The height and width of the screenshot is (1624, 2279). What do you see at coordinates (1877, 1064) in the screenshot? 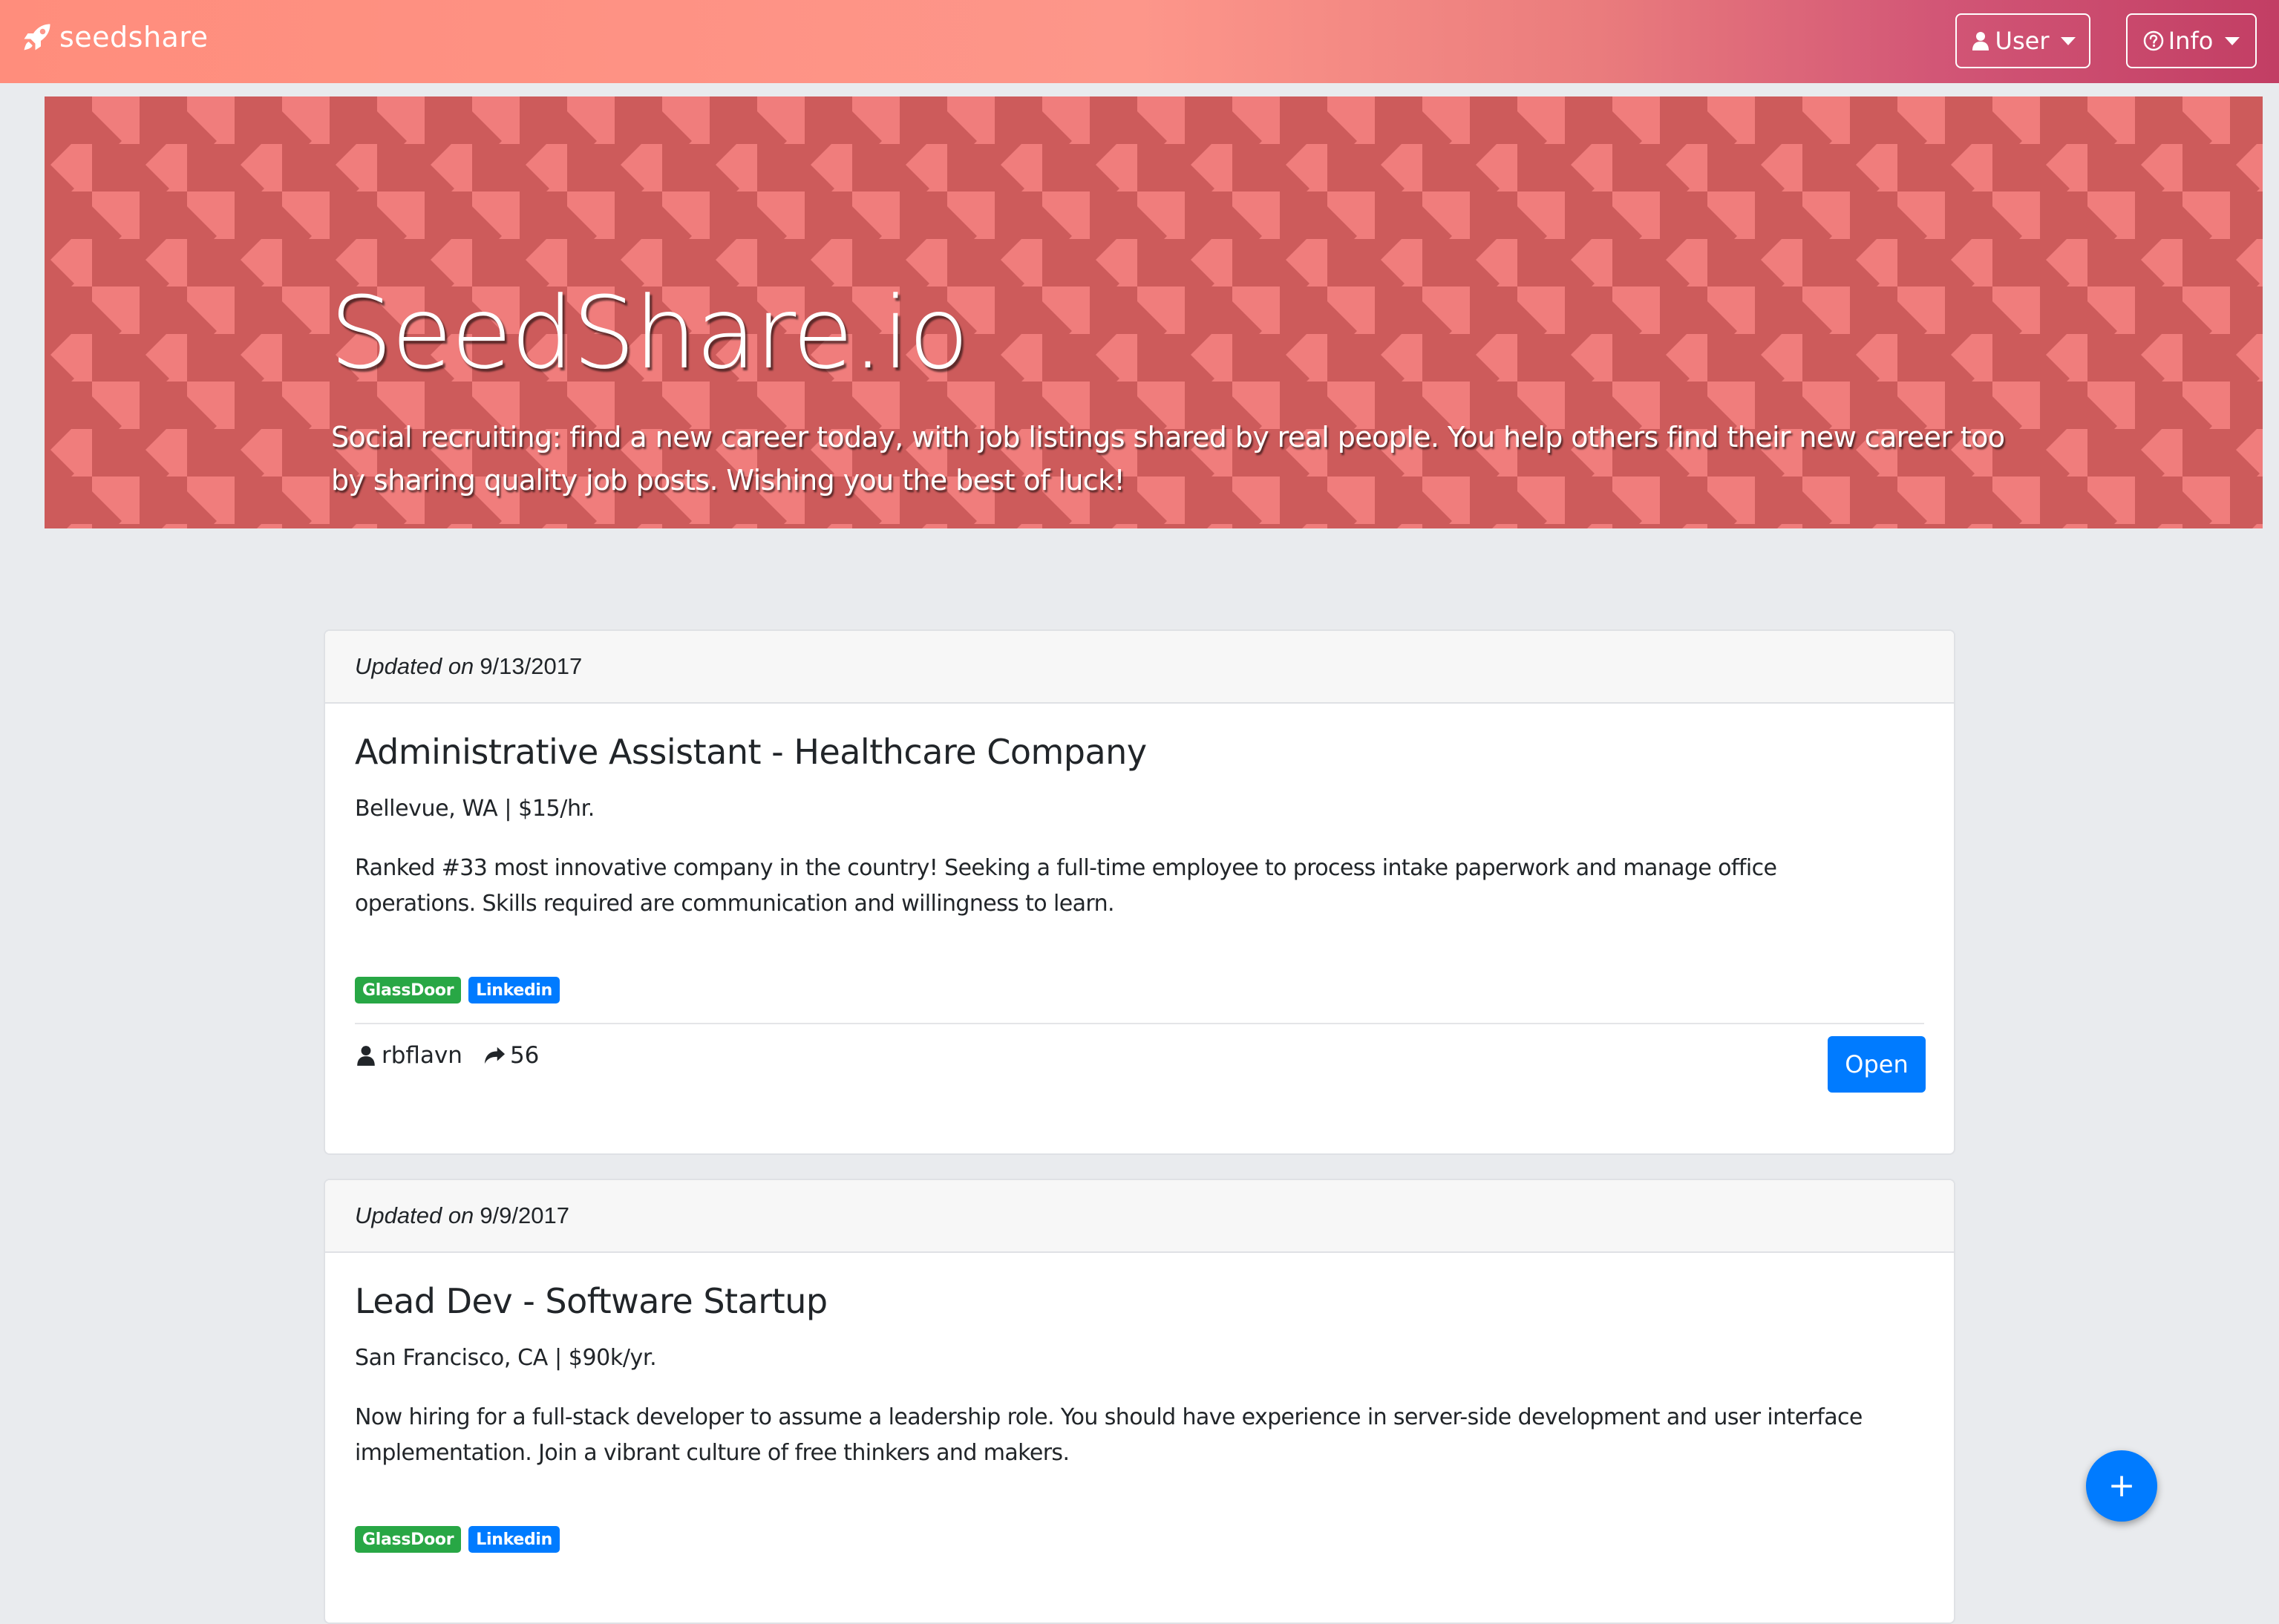
I see `open-button: Open` at bounding box center [1877, 1064].